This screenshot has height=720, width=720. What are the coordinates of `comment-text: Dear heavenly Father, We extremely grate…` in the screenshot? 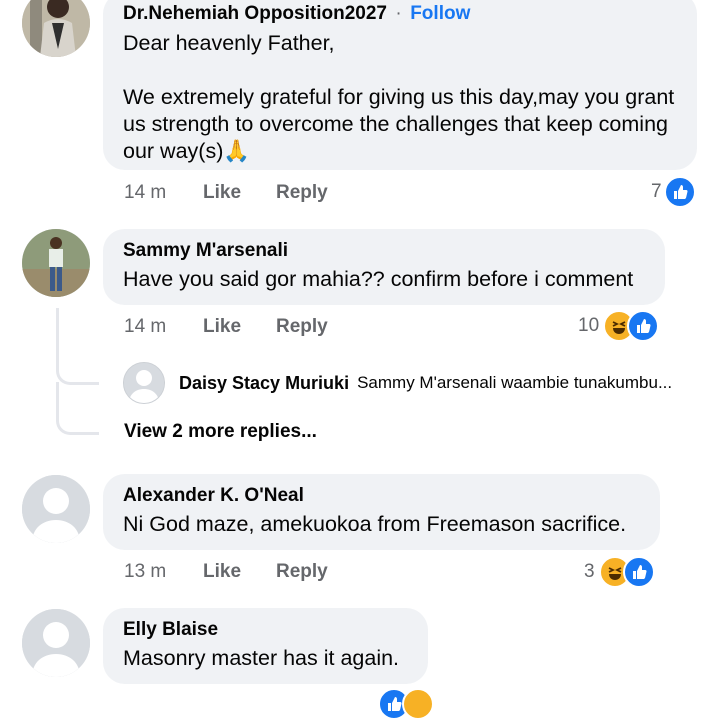 It's located at (399, 97).